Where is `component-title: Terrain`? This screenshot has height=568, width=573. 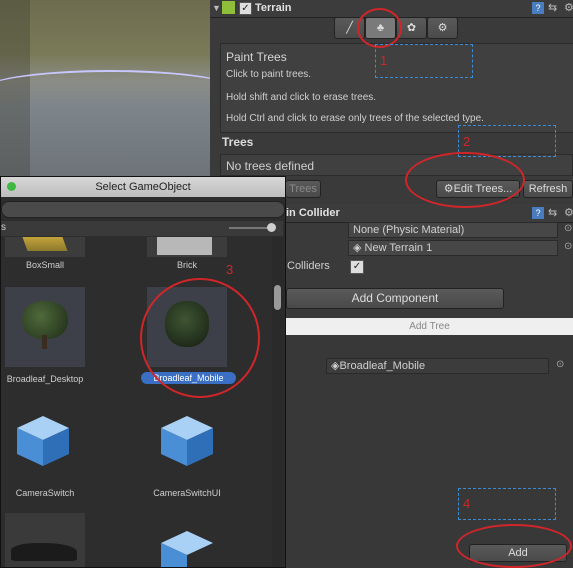 component-title: Terrain is located at coordinates (273, 8).